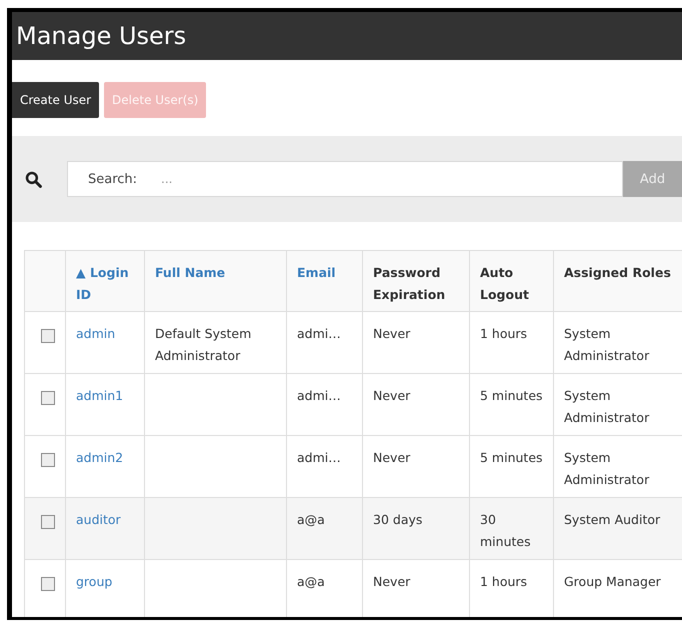  Describe the element at coordinates (94, 581) in the screenshot. I see `login-id-link: group` at that location.